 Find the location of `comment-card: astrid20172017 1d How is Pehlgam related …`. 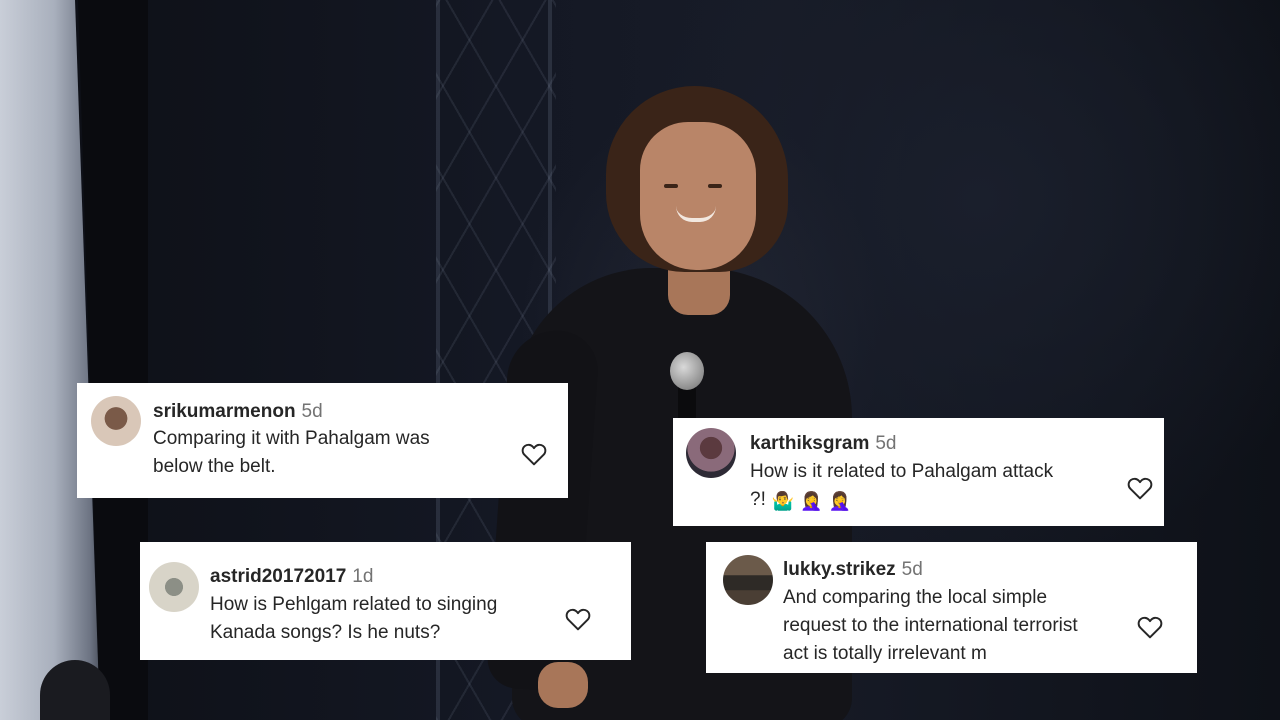

comment-card: astrid20172017 1d How is Pehlgam related … is located at coordinates (385, 601).